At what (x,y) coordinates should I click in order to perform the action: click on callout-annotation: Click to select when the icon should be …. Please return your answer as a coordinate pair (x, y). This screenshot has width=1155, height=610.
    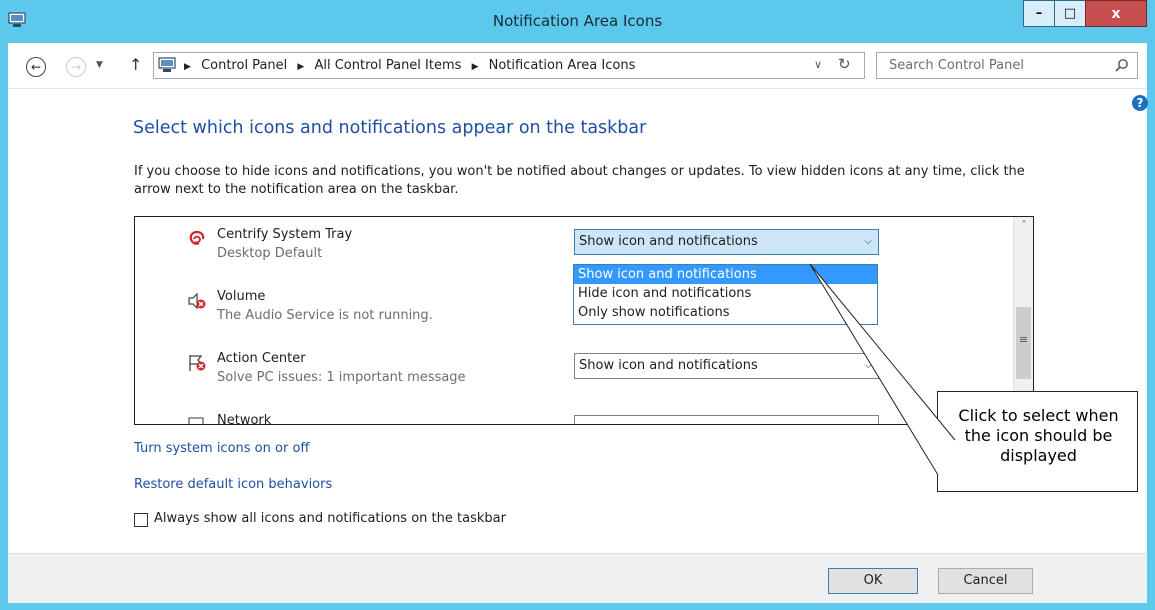
    Looking at the image, I should click on (1037, 441).